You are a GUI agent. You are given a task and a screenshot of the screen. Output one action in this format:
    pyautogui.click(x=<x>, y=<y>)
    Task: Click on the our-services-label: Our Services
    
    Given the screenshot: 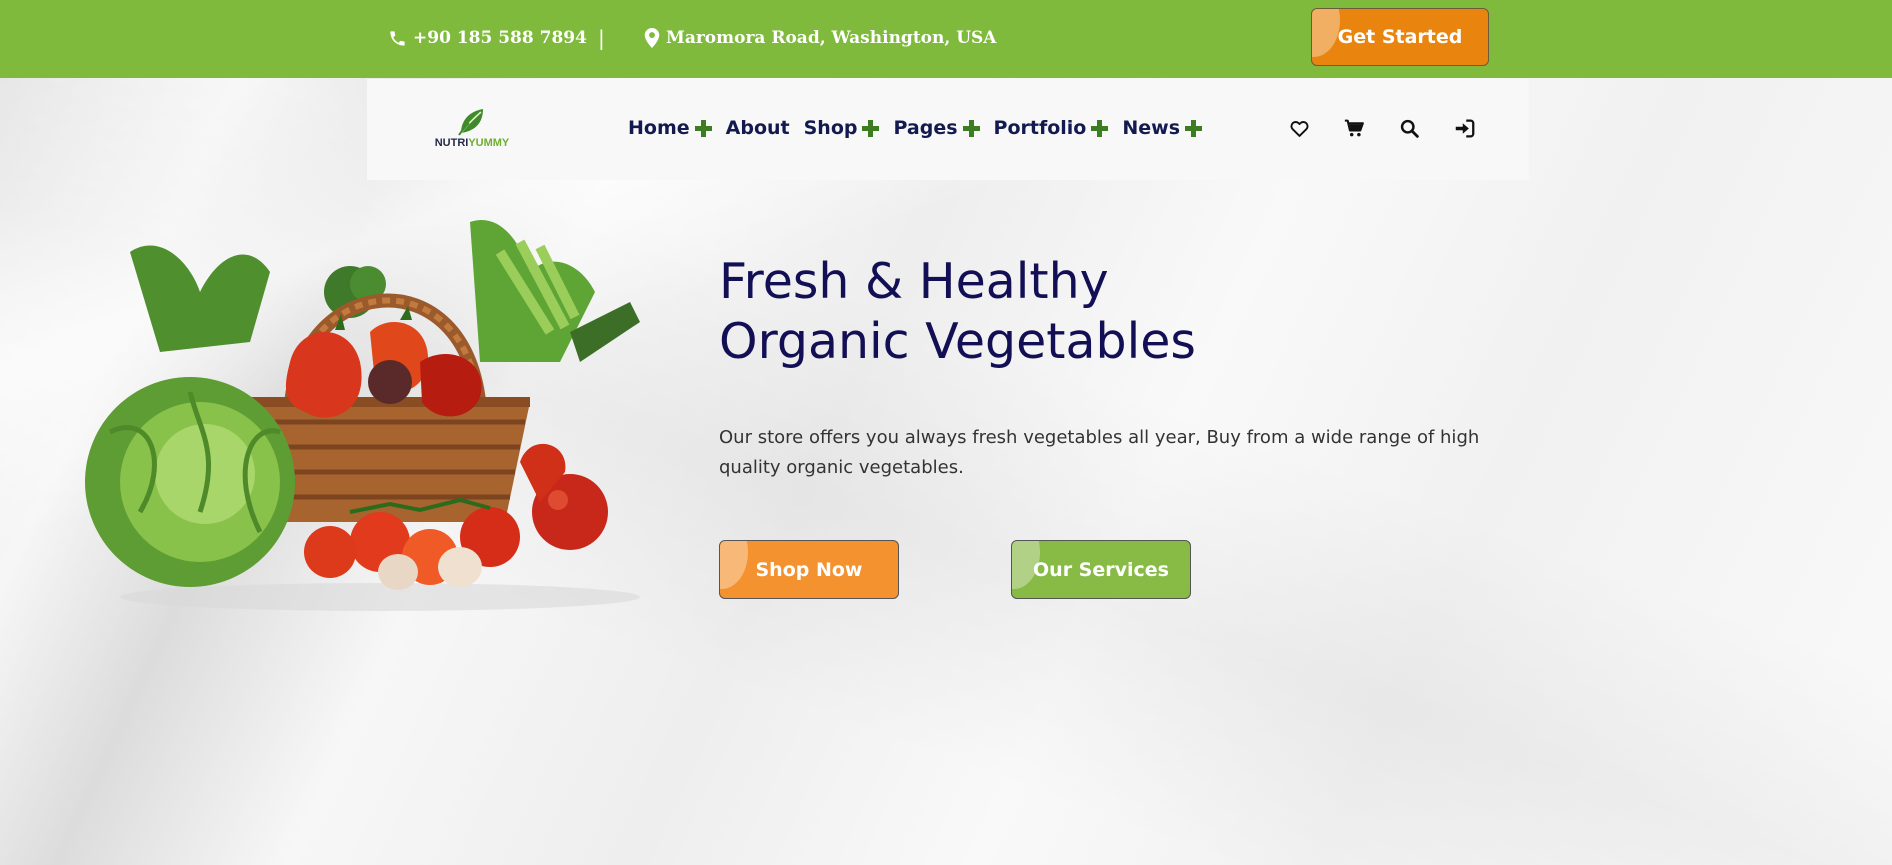 What is the action you would take?
    pyautogui.click(x=1101, y=569)
    